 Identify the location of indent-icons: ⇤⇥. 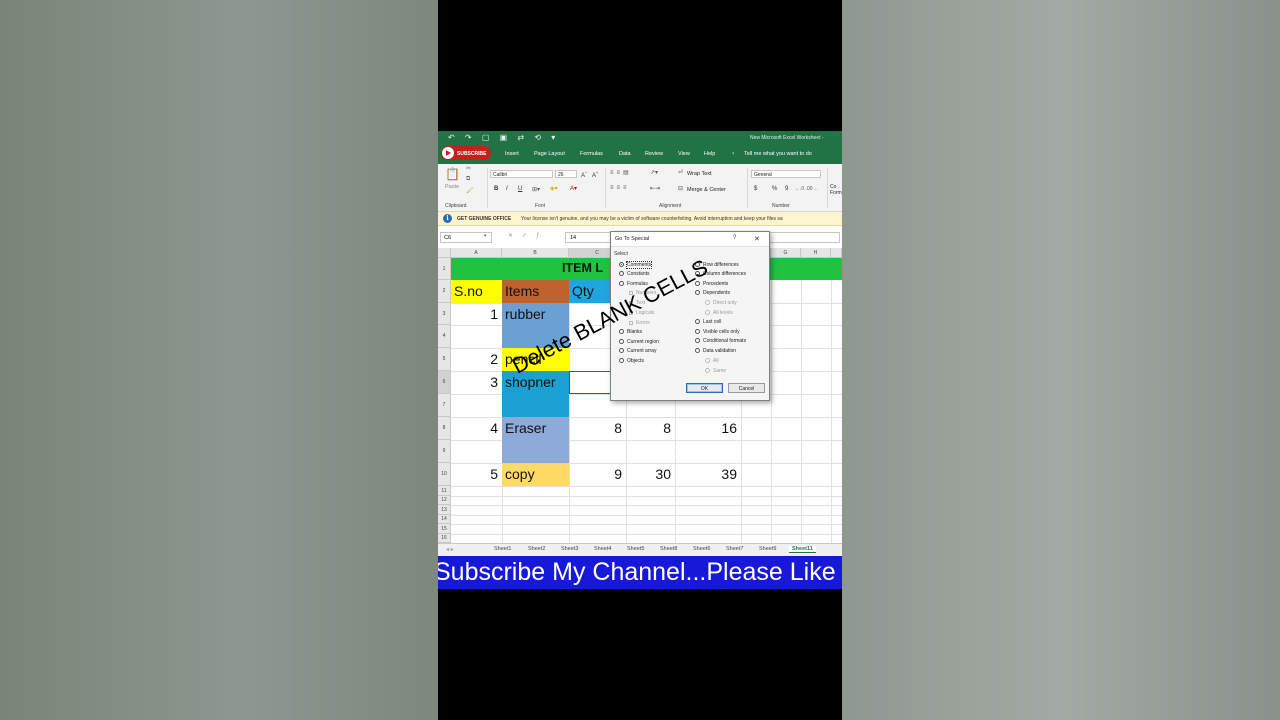
(655, 188).